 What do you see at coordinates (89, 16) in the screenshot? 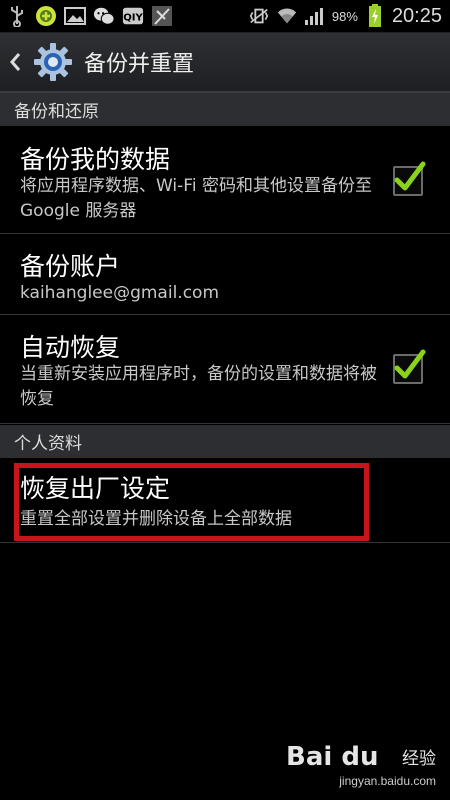
I see `notification-icons: QIY` at bounding box center [89, 16].